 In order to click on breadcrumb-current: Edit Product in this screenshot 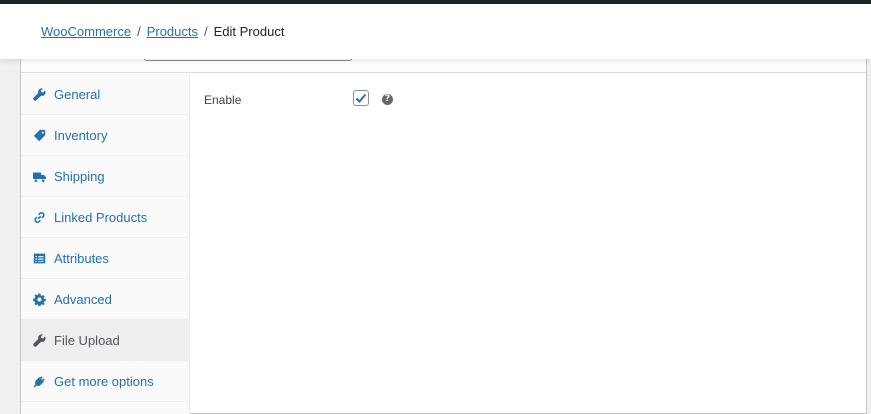, I will do `click(249, 31)`.